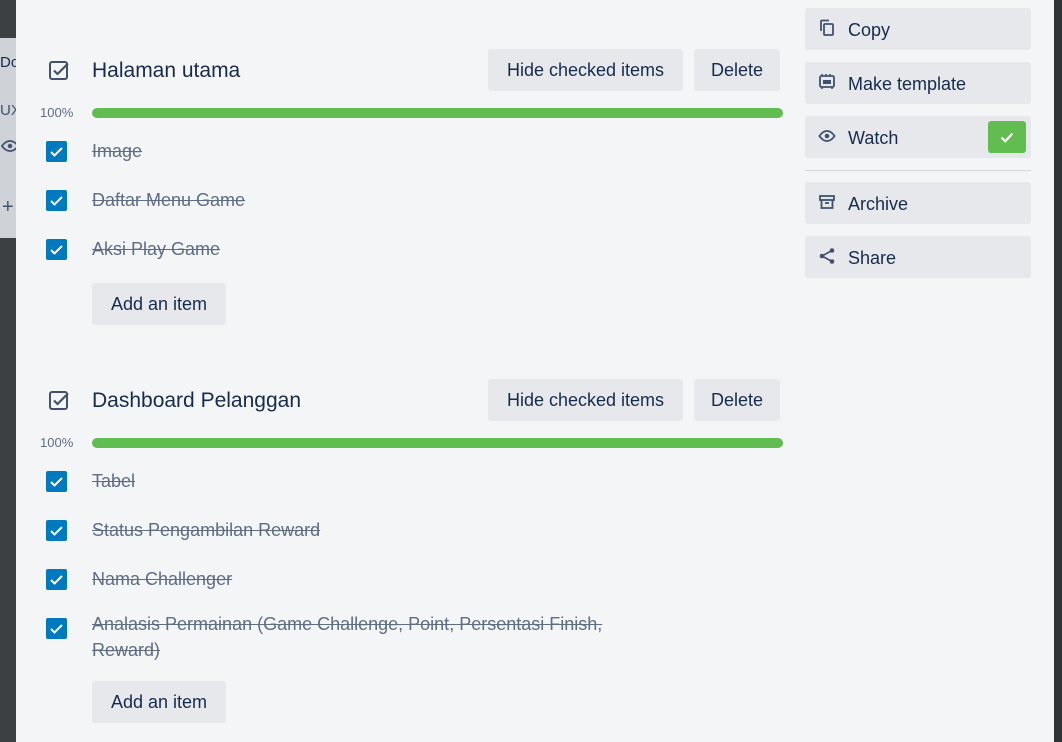  What do you see at coordinates (873, 138) in the screenshot?
I see `watch-label: Watch` at bounding box center [873, 138].